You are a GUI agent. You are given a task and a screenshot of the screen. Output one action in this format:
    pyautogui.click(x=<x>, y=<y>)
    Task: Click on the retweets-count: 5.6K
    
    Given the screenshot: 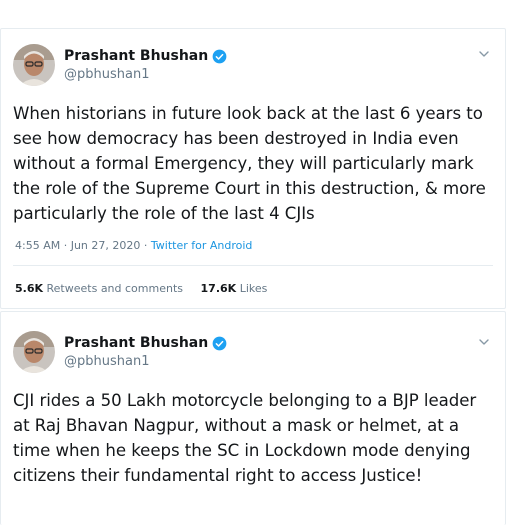 What is the action you would take?
    pyautogui.click(x=29, y=288)
    